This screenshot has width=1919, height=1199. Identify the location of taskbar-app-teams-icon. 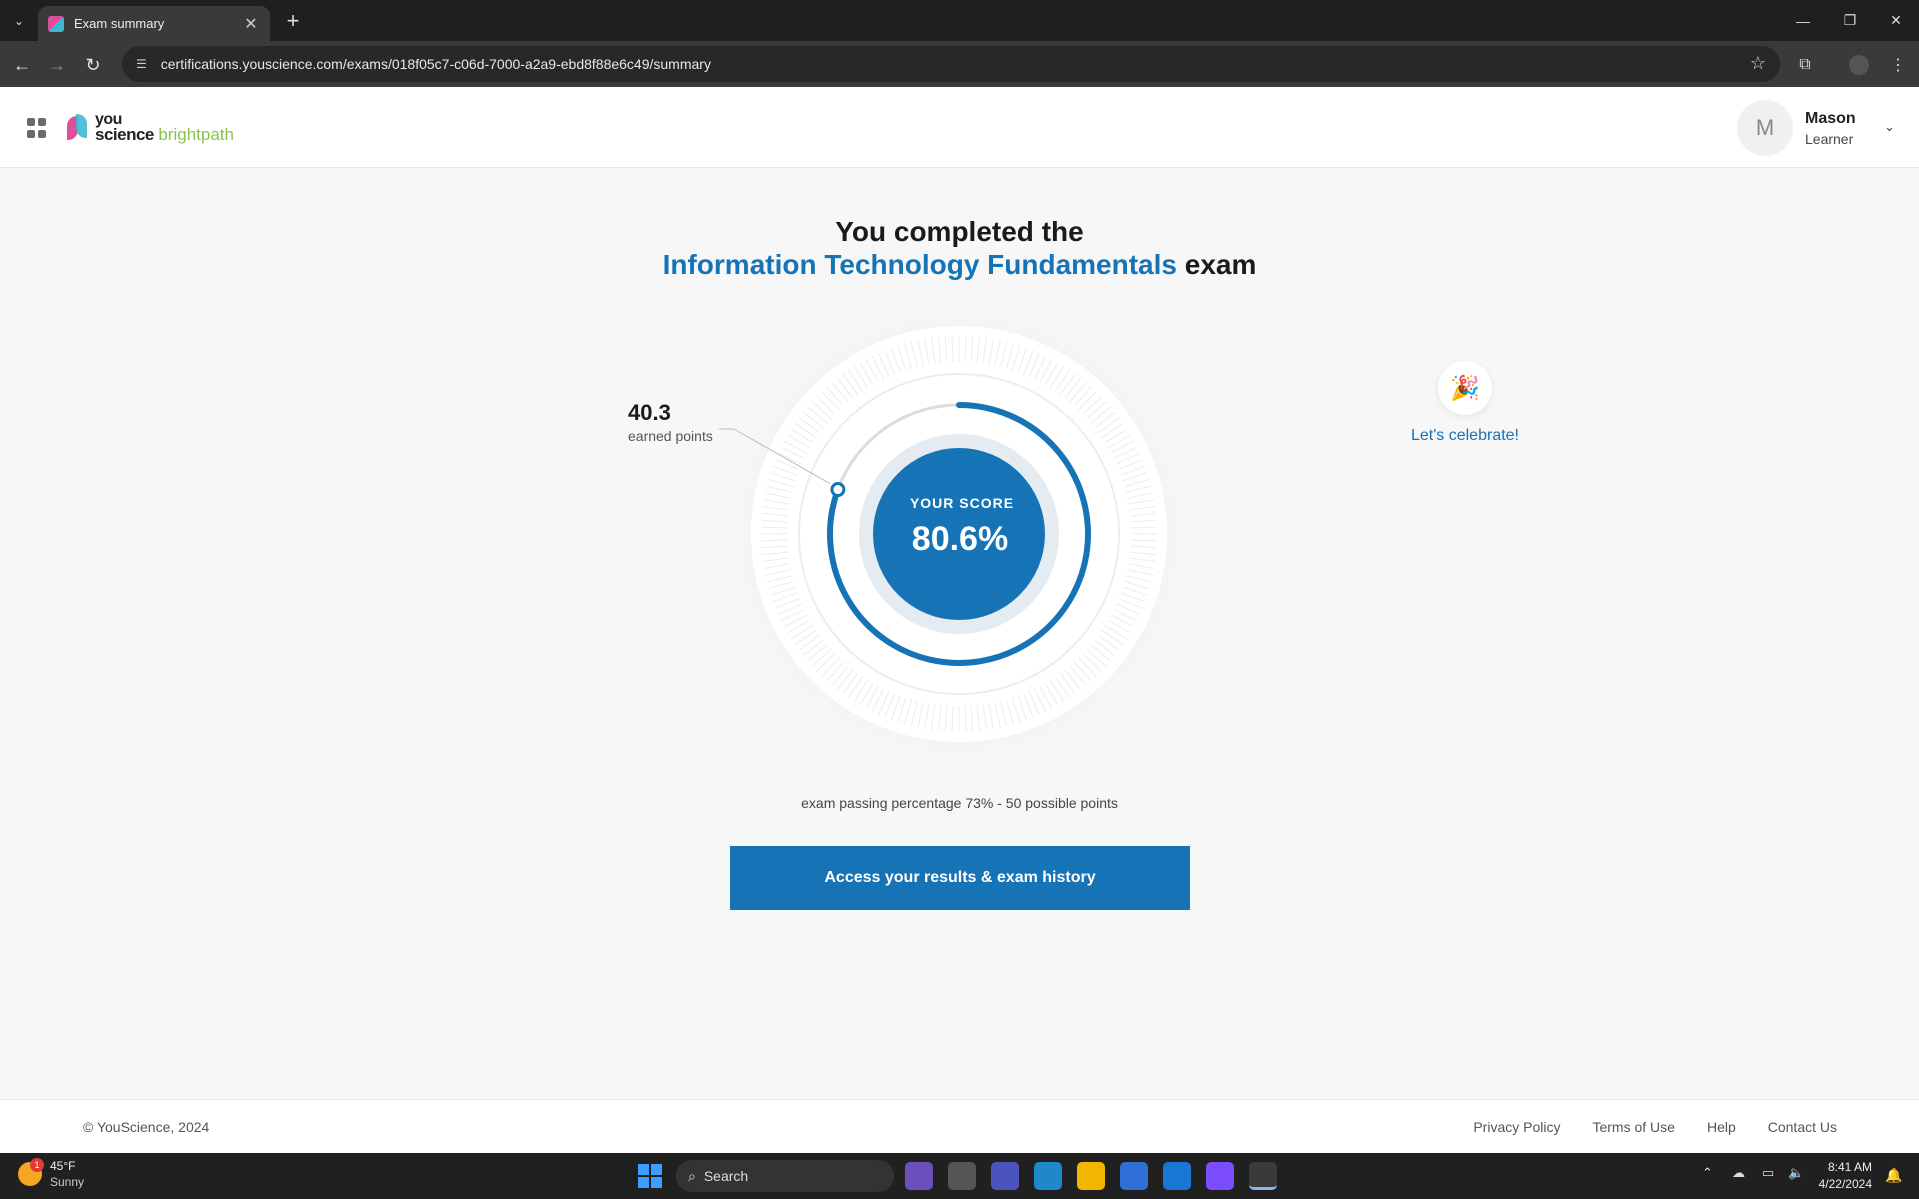
(1005, 1176).